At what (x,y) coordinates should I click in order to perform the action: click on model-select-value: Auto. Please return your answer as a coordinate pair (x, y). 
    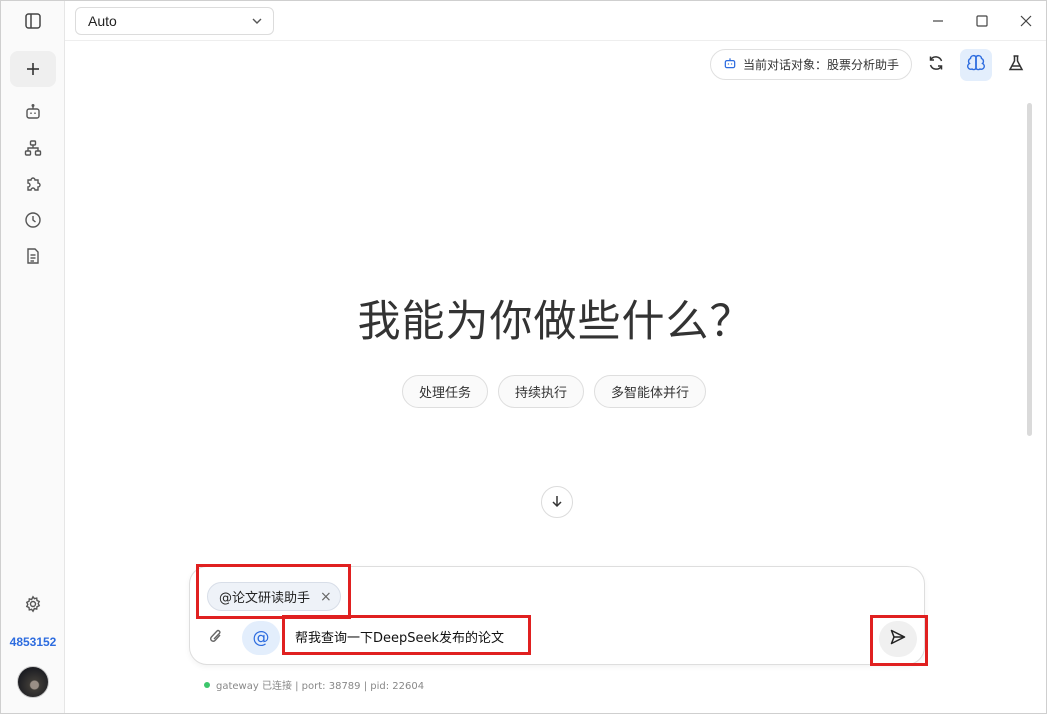
    Looking at the image, I should click on (102, 21).